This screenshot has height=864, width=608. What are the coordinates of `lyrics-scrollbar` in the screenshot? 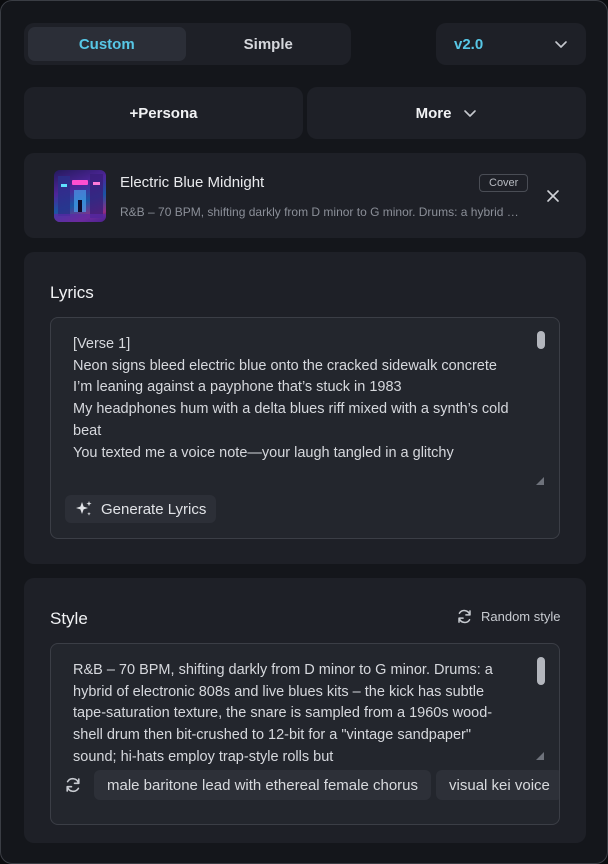 It's located at (541, 340).